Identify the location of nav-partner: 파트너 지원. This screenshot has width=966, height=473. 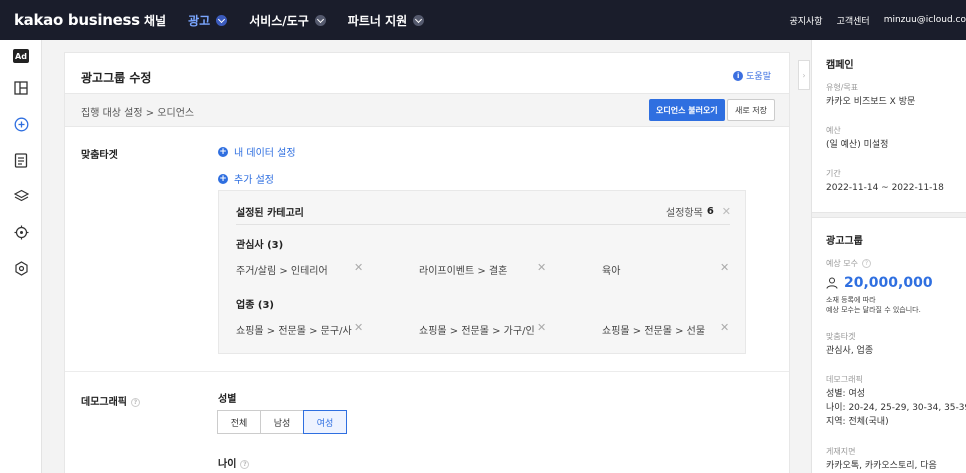
(386, 20).